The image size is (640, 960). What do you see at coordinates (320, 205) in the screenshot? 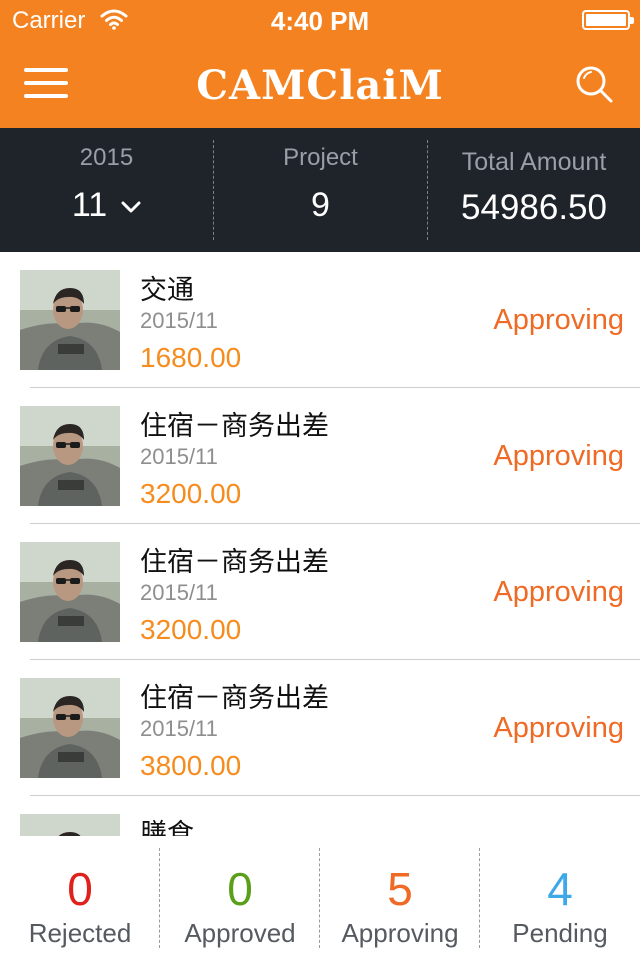
I see `project-count: 9` at bounding box center [320, 205].